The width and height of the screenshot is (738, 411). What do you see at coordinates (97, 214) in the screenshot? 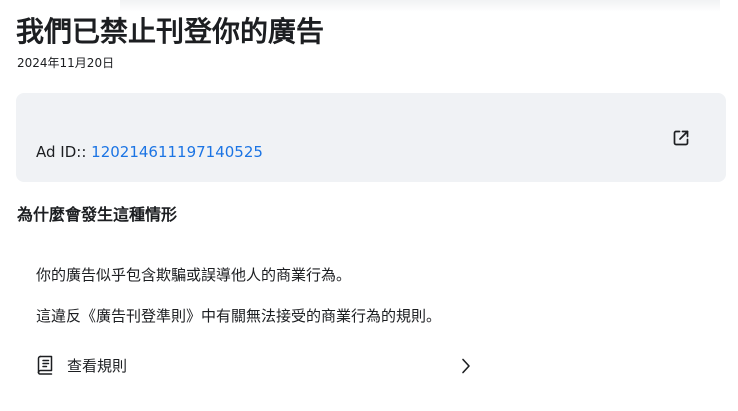
I see `reason-heading: 為什麼會發生這種情形` at bounding box center [97, 214].